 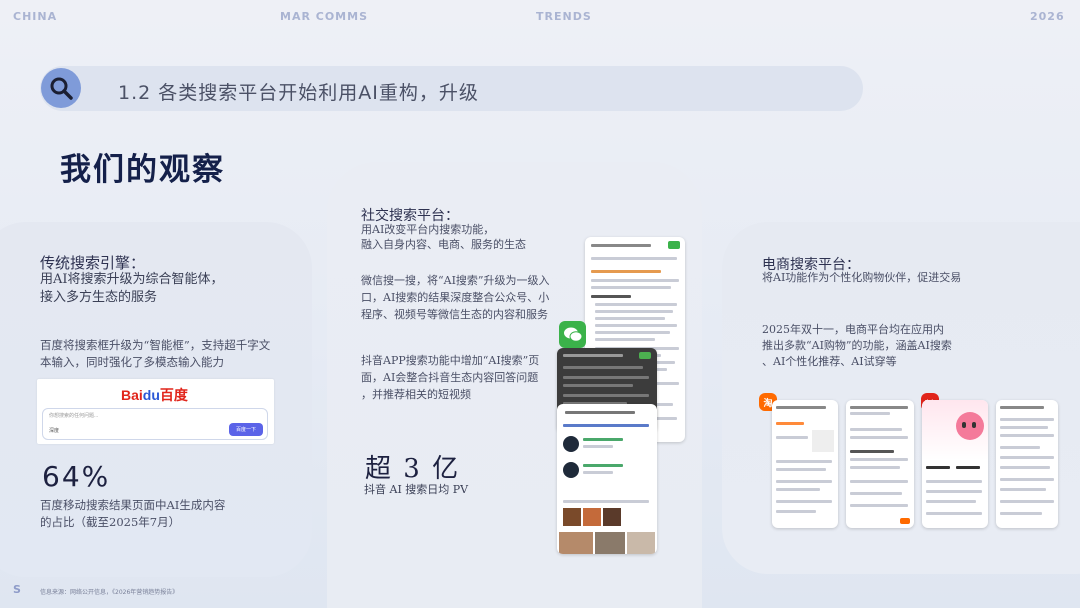 I want to click on traditional-category: 传统搜索引擎：, so click(x=93, y=263).